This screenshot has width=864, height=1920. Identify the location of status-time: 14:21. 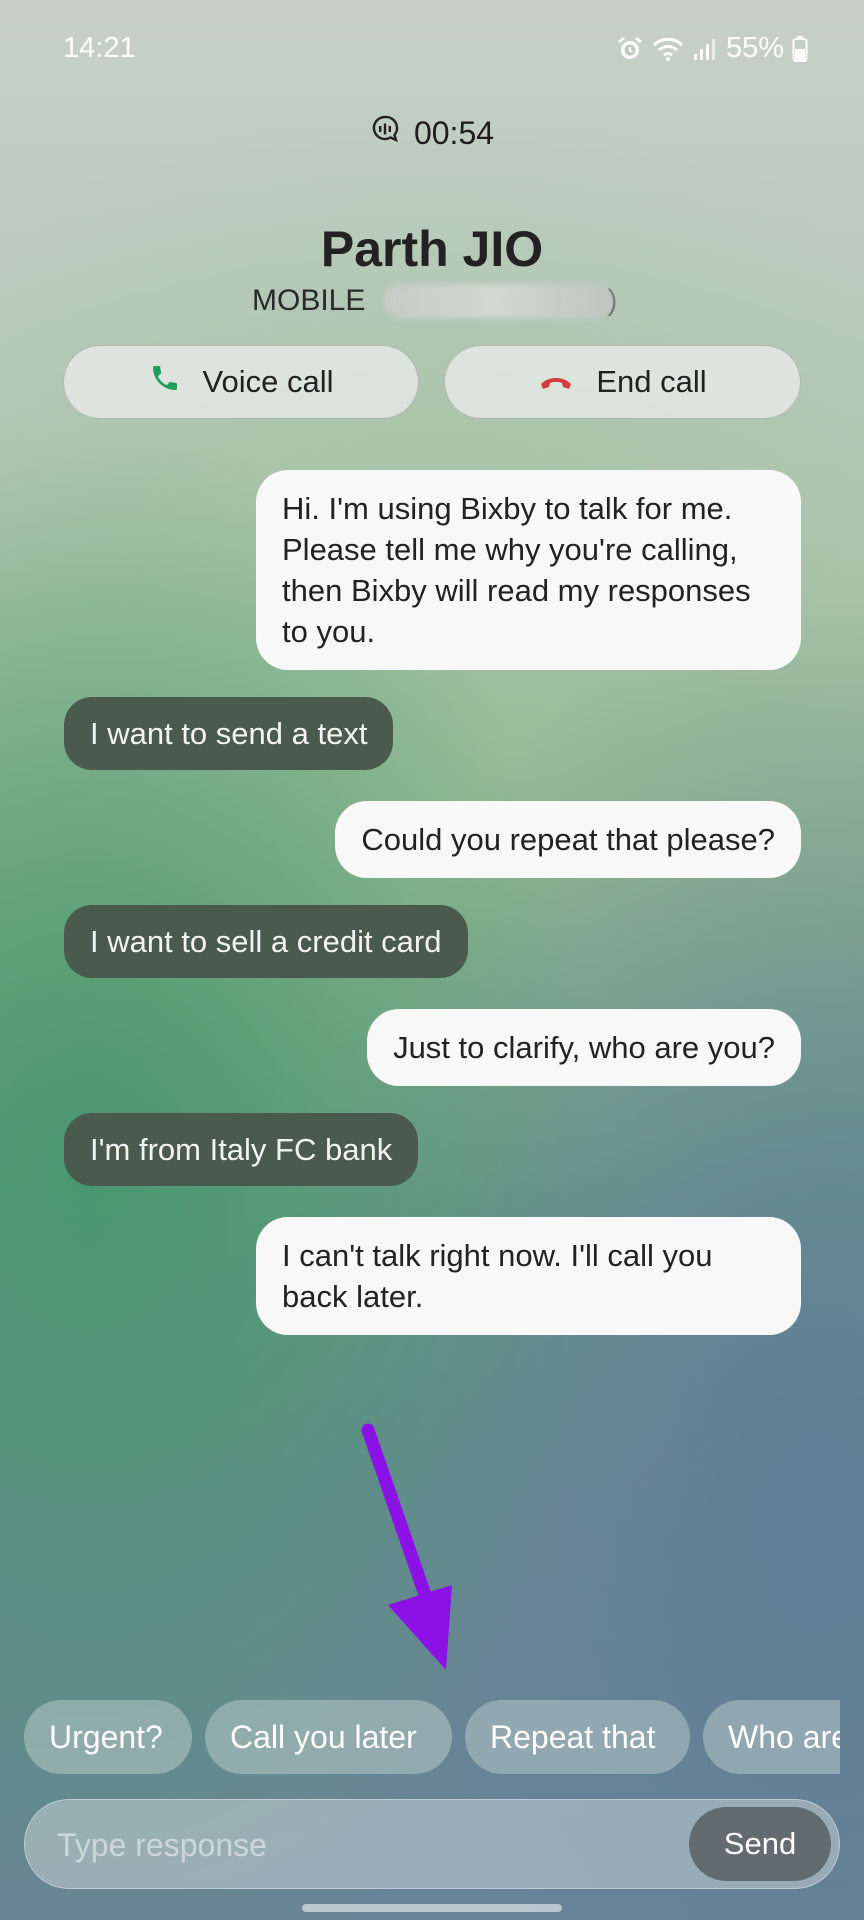
(99, 48).